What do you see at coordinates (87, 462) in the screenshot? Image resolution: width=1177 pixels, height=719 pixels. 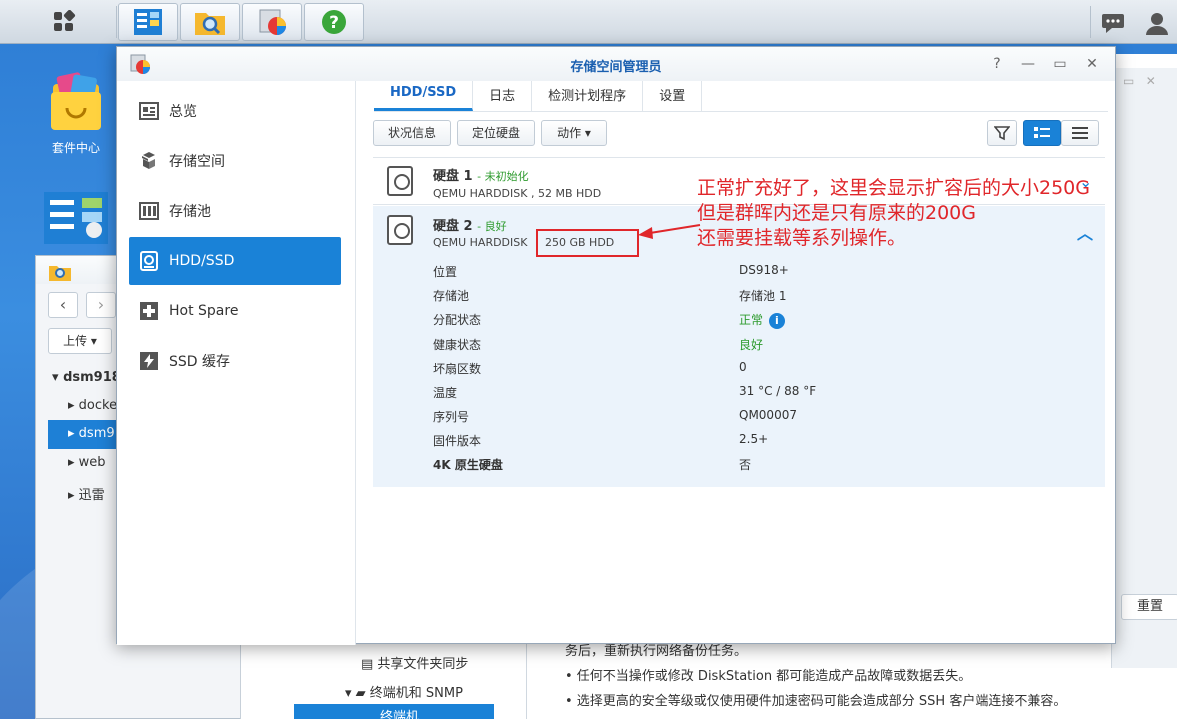 I see `tree-item: ▸ web` at bounding box center [87, 462].